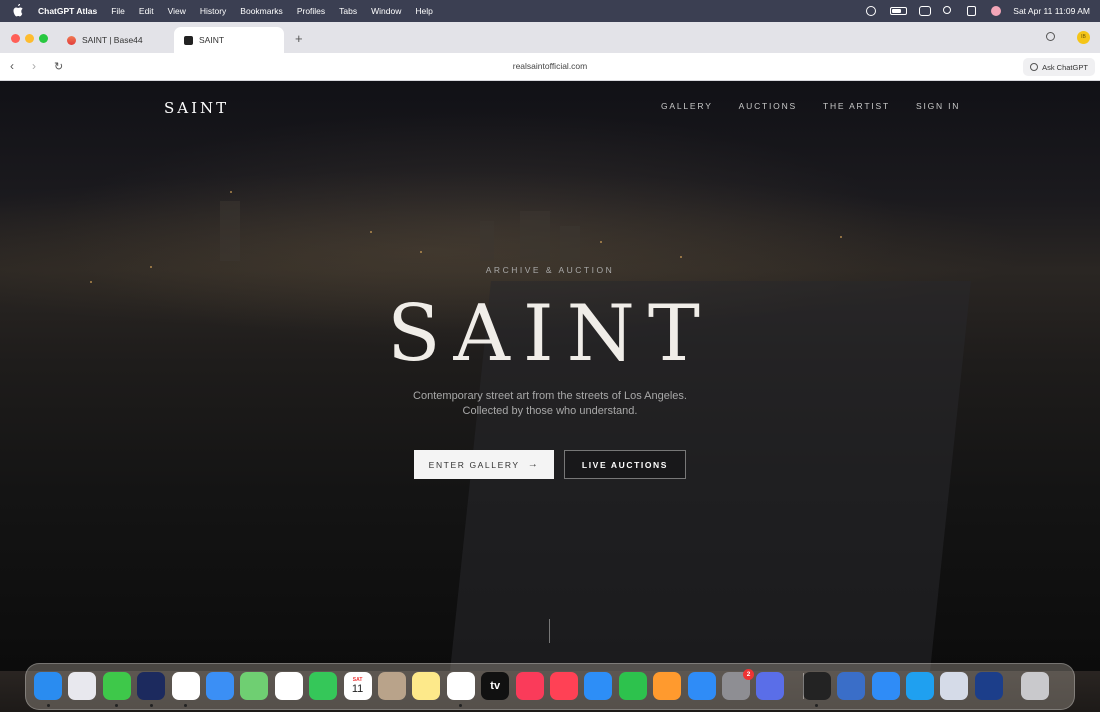 The image size is (1100, 712). What do you see at coordinates (71, 40) in the screenshot?
I see `base44-favicon-icon` at bounding box center [71, 40].